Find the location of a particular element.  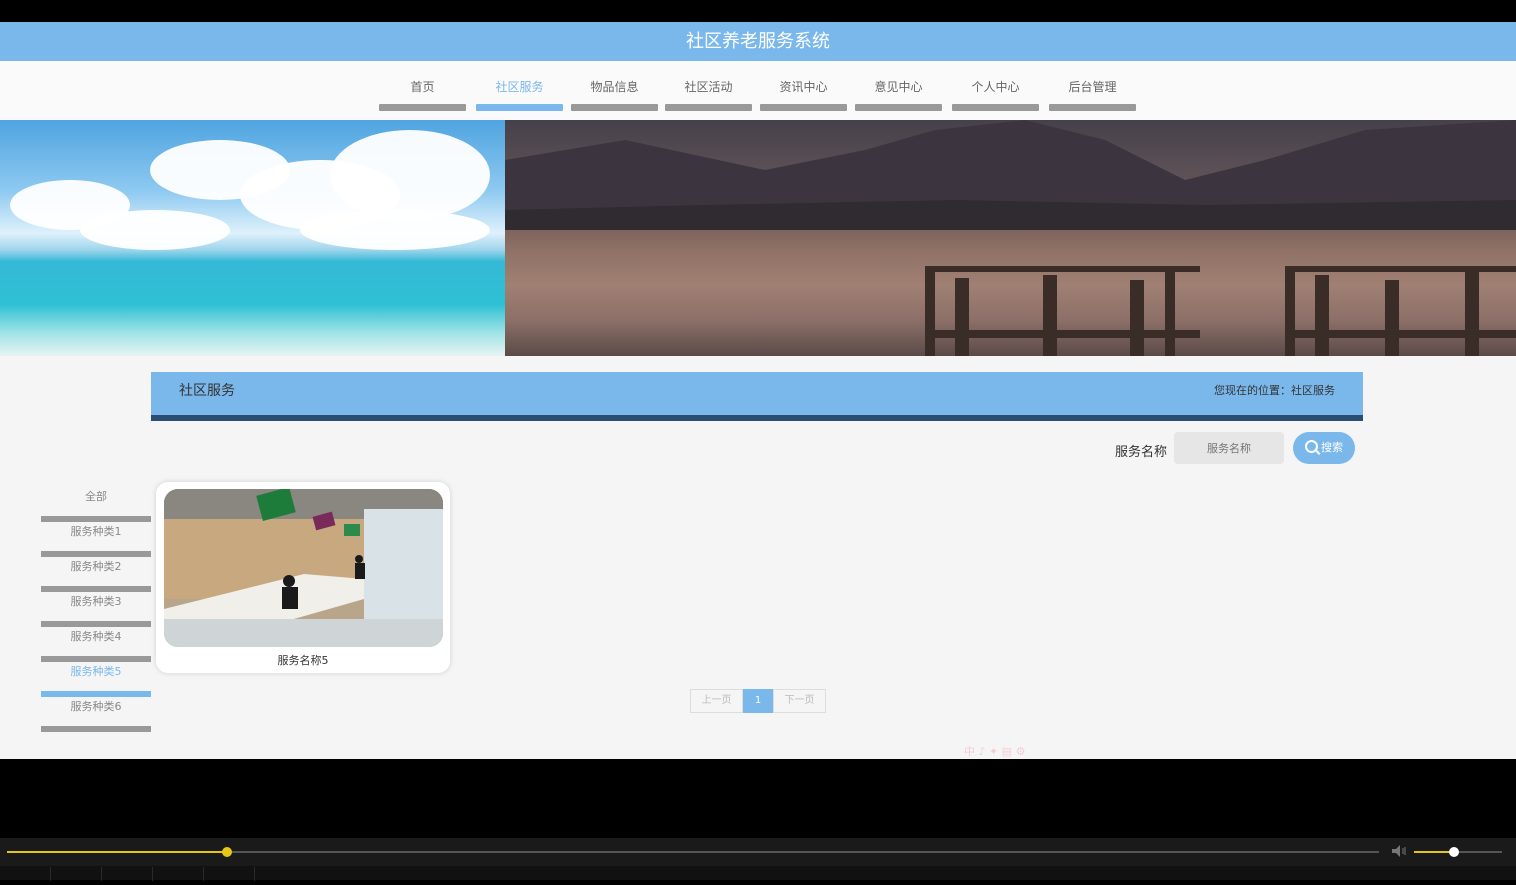

search-button: 搜索 is located at coordinates (1324, 448).